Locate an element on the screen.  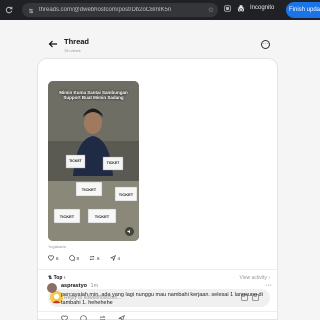
sort-label: Top is located at coordinates (58, 278).